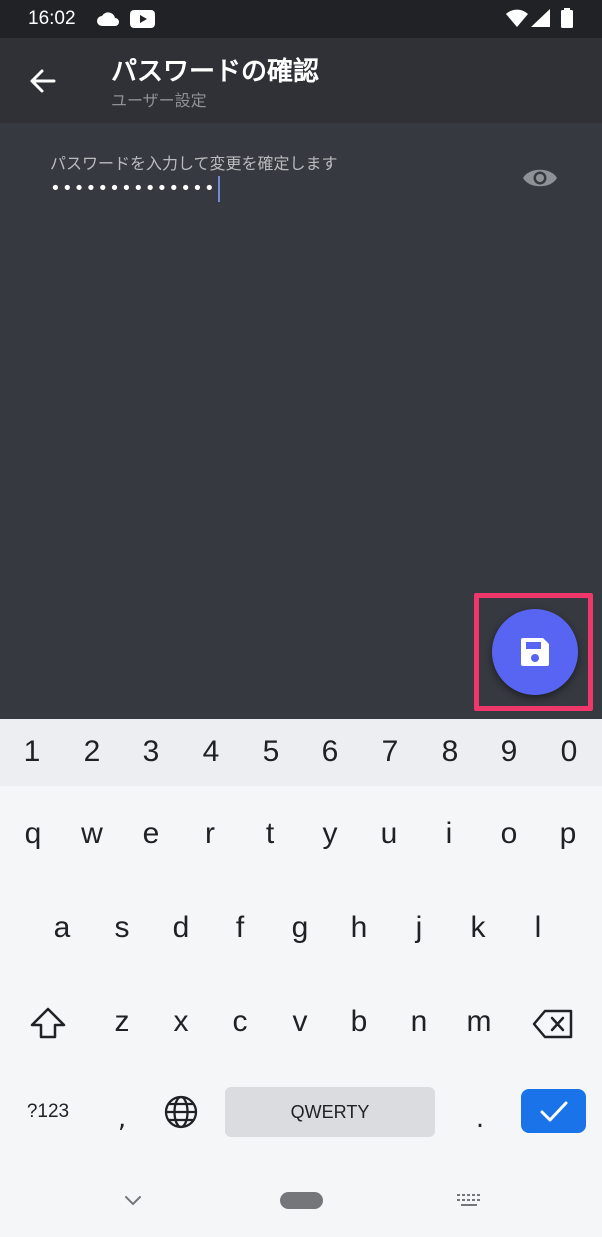  I want to click on key-h: h, so click(359, 928).